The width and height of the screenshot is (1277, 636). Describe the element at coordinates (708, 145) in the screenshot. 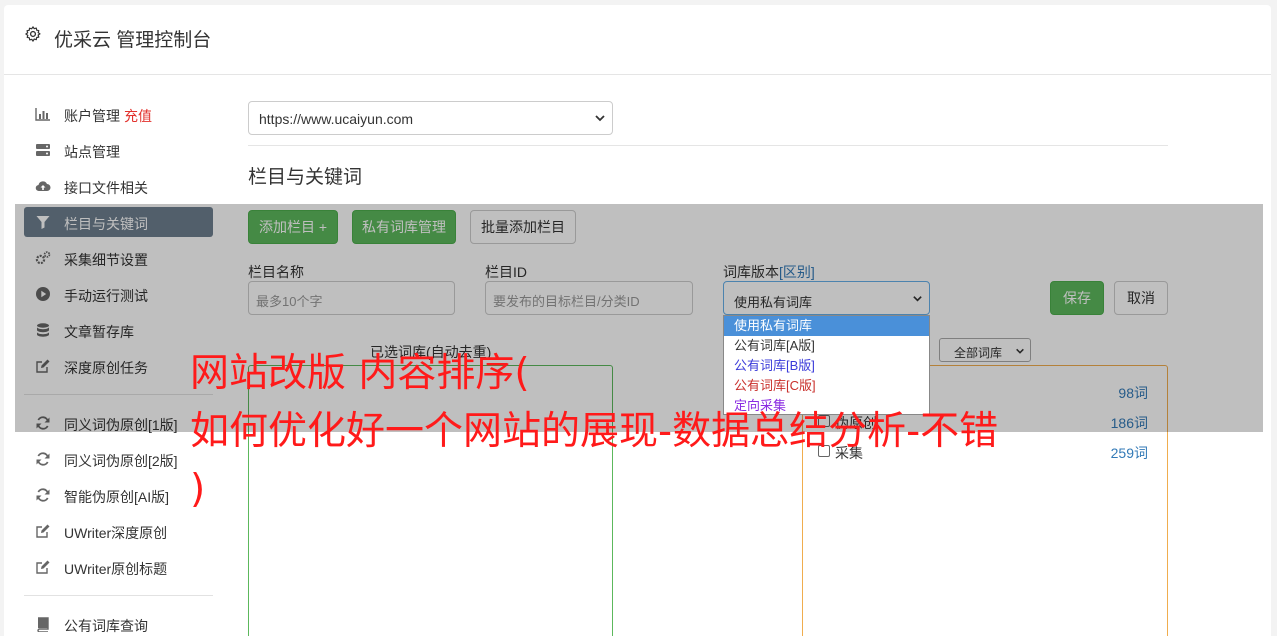

I see `divider` at that location.